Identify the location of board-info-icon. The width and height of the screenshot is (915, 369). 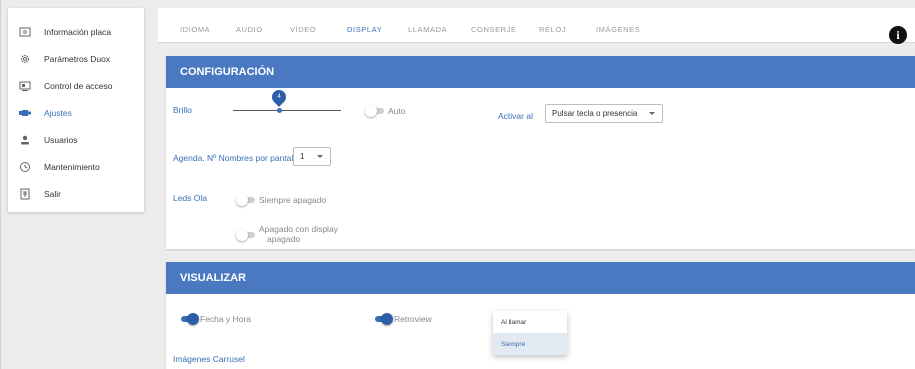
(25, 32).